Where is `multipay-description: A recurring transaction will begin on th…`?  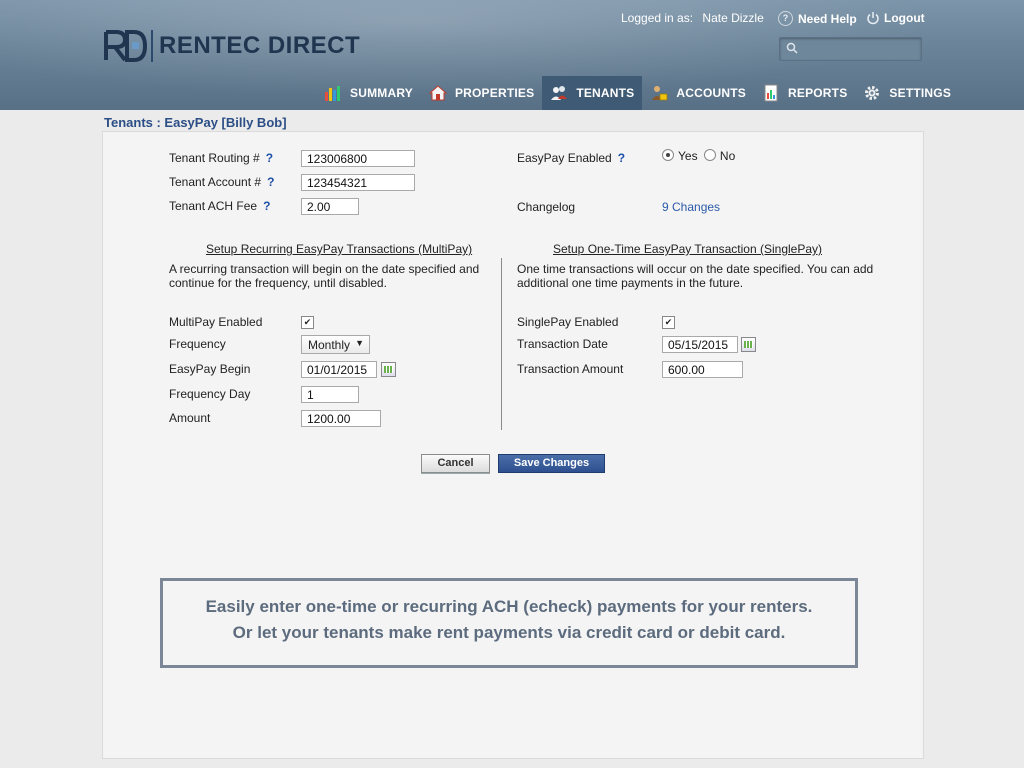 multipay-description: A recurring transaction will begin on th… is located at coordinates (324, 276).